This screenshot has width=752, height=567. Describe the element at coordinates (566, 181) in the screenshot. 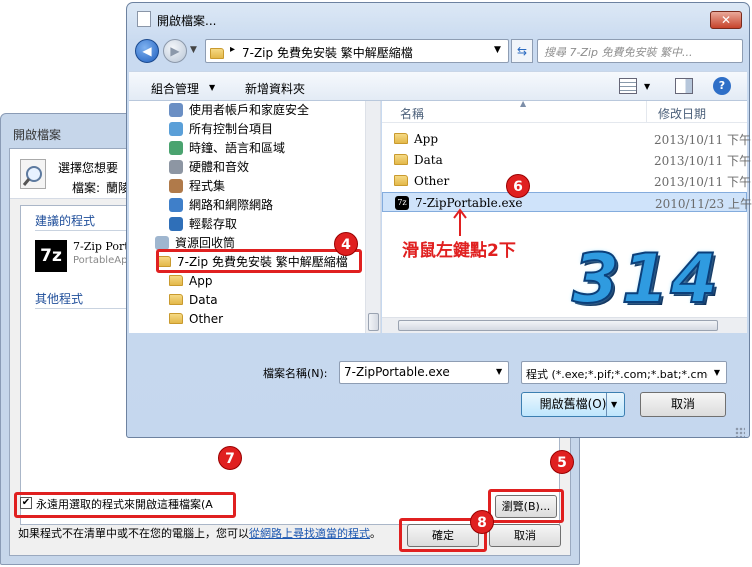

I see `file-row: Other 2013/10/11 下午` at that location.